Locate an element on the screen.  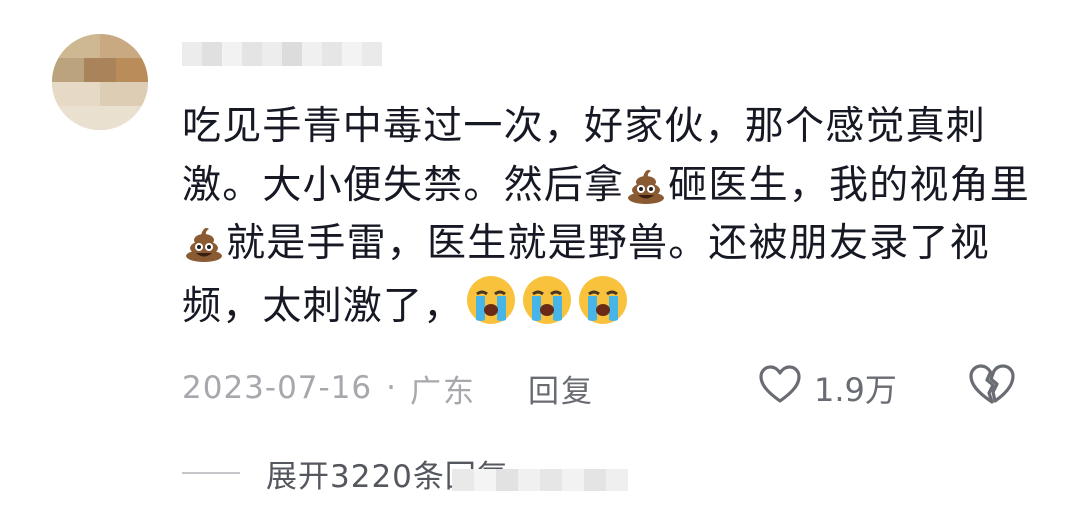
broken-heart-icon is located at coordinates (992, 388).